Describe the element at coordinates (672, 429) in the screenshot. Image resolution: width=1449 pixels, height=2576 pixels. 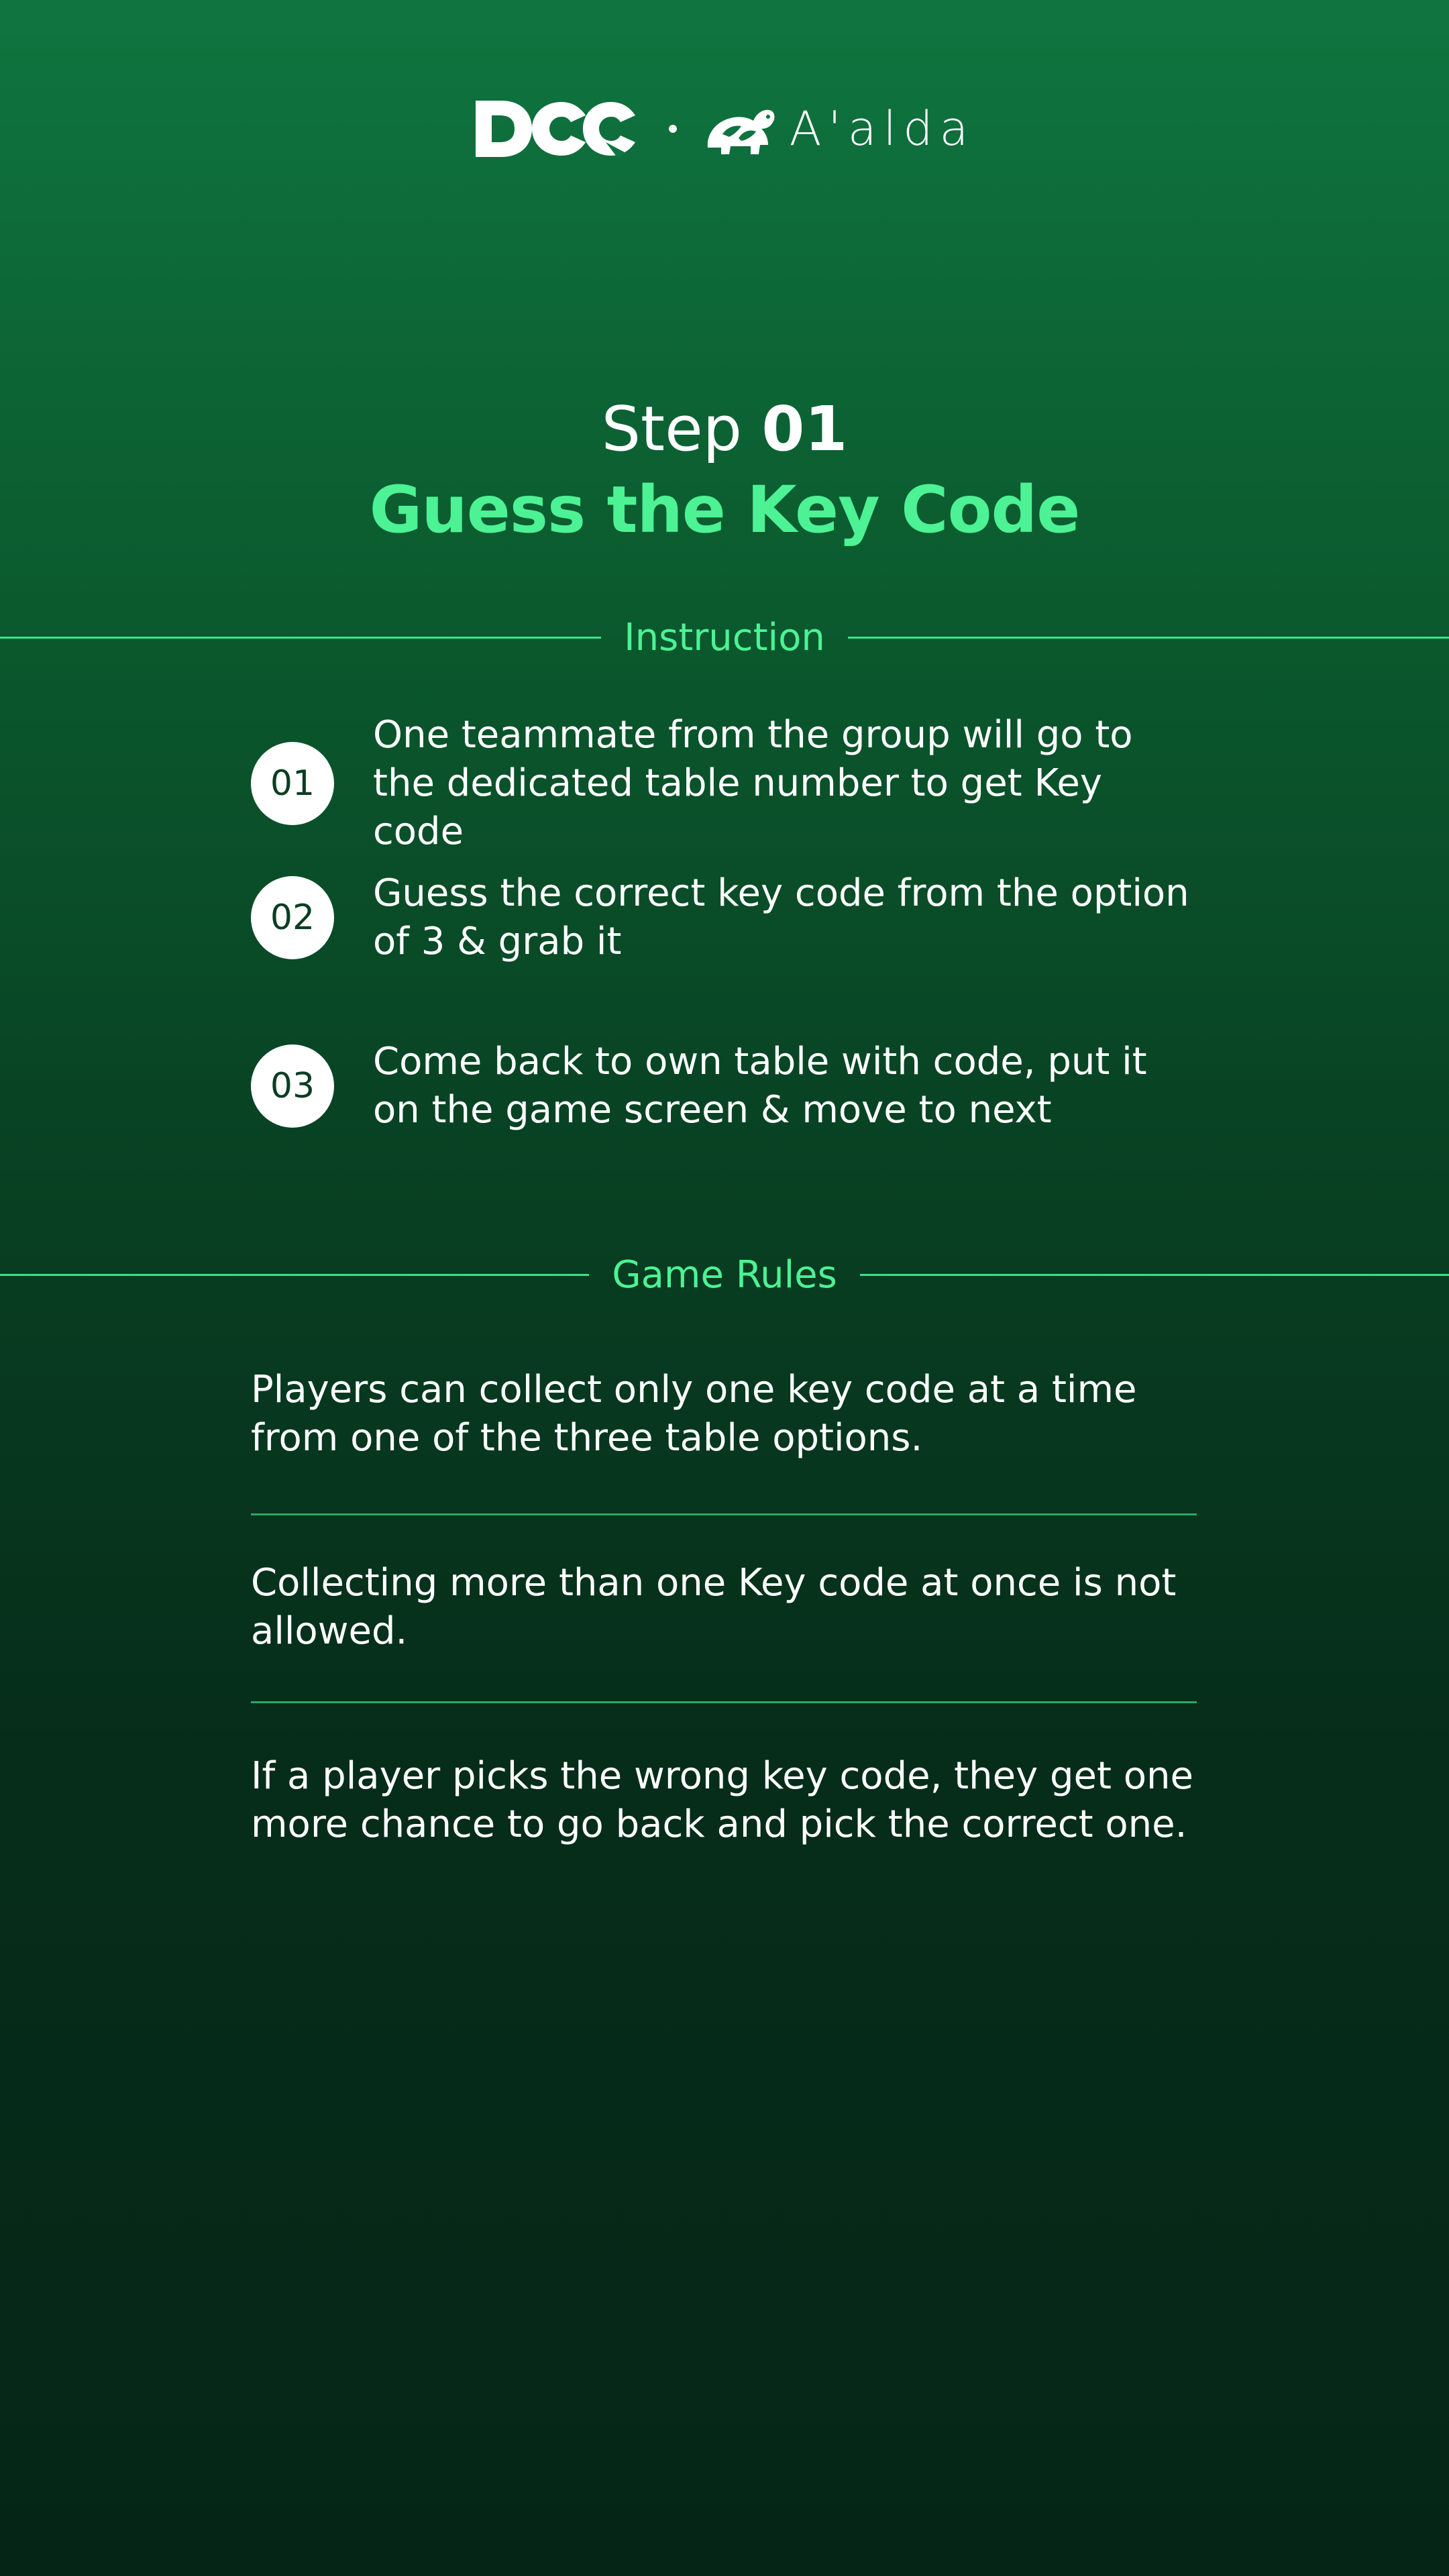
I see `step-word: Step` at that location.